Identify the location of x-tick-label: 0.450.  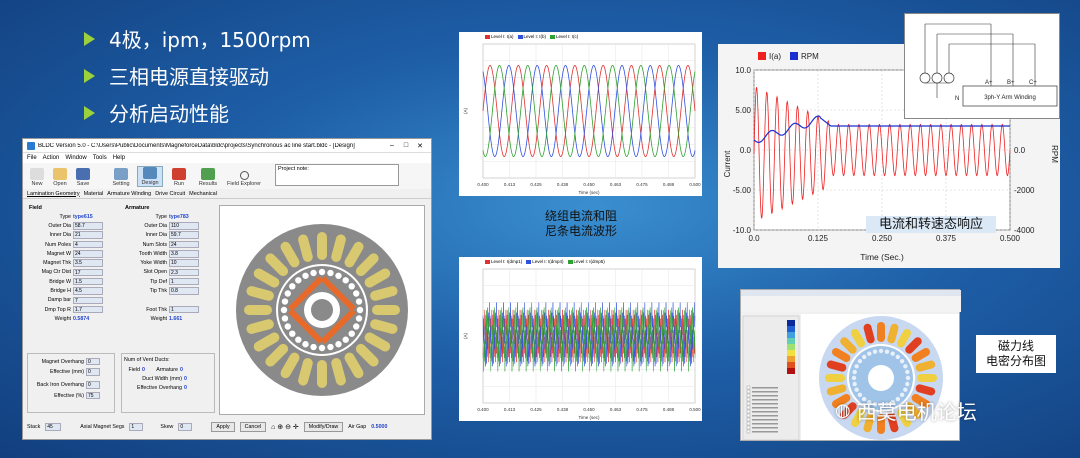
(589, 409).